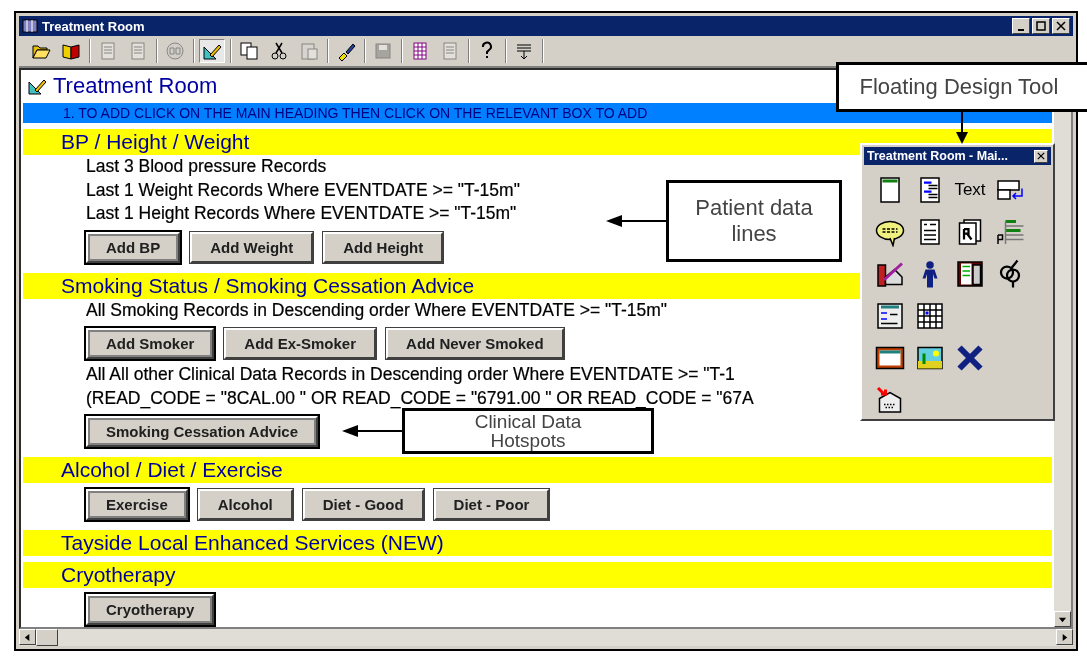 Image resolution: width=1087 pixels, height=656 pixels. Describe the element at coordinates (961, 87) in the screenshot. I see `callout-box: Floating Design Tool` at that location.